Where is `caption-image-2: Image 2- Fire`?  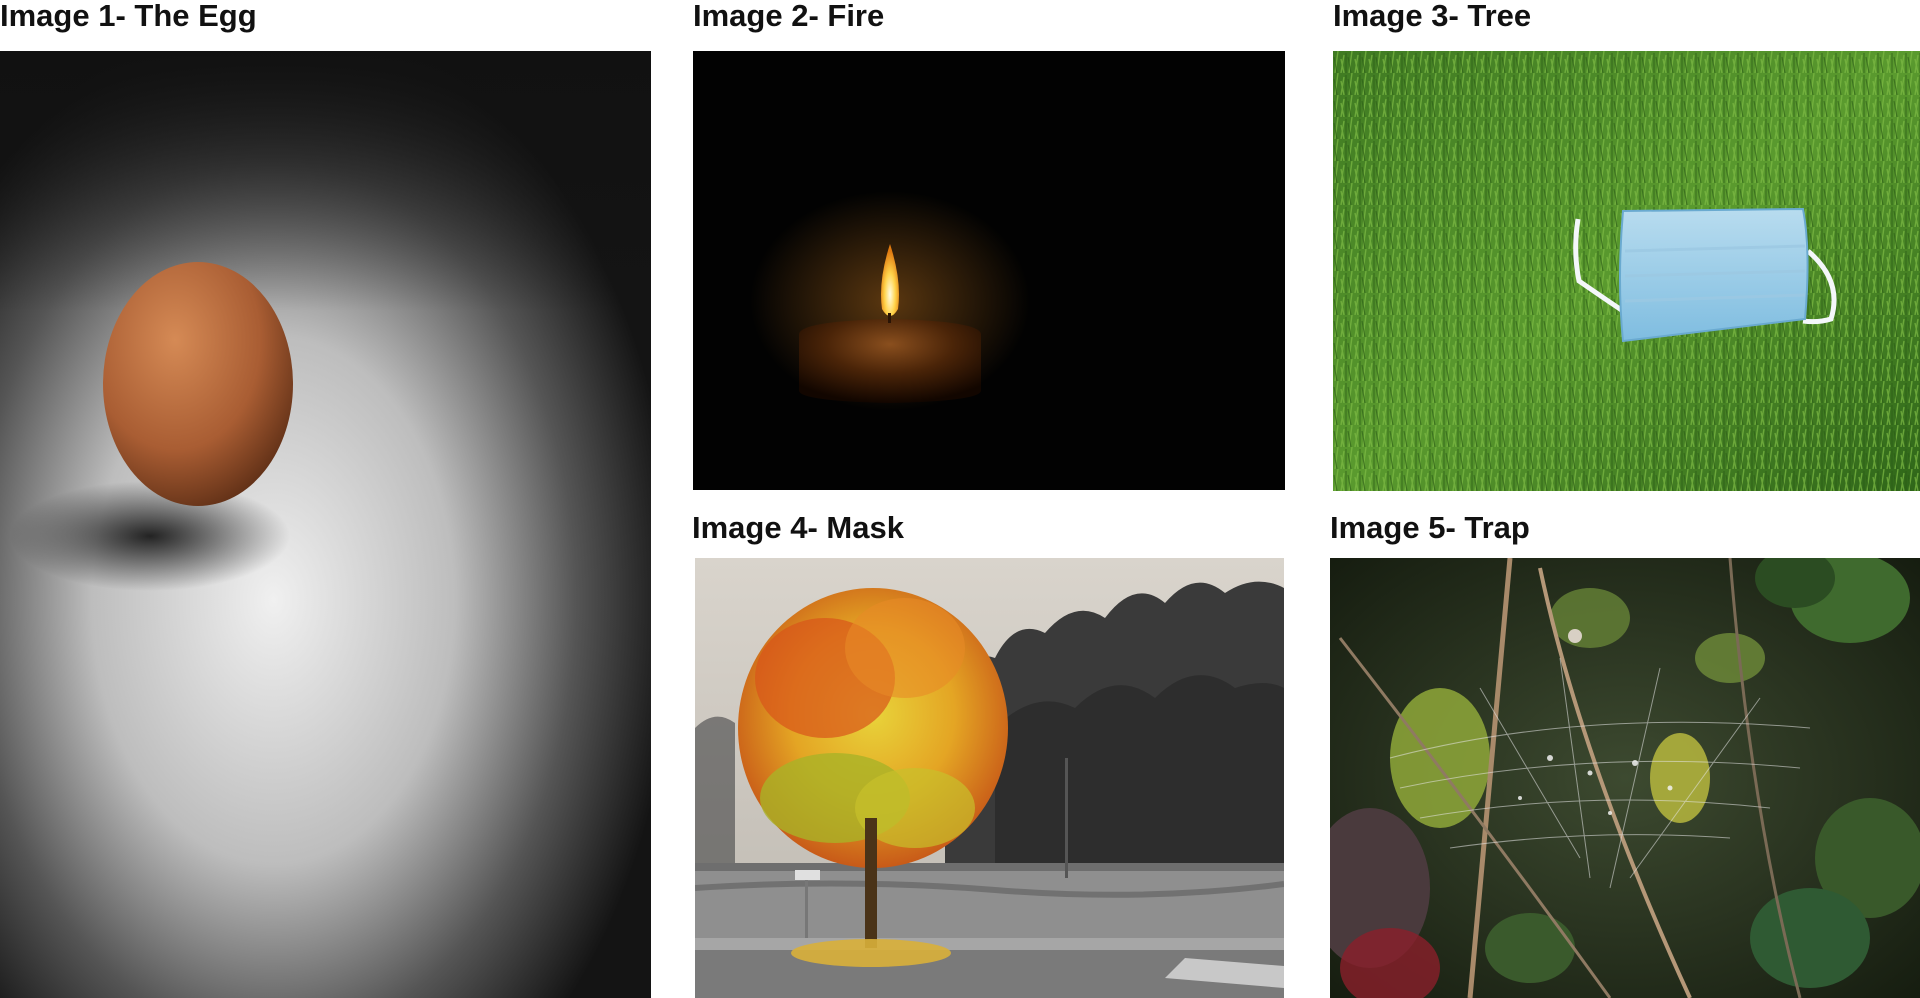
caption-image-2: Image 2- Fire is located at coordinates (789, 16).